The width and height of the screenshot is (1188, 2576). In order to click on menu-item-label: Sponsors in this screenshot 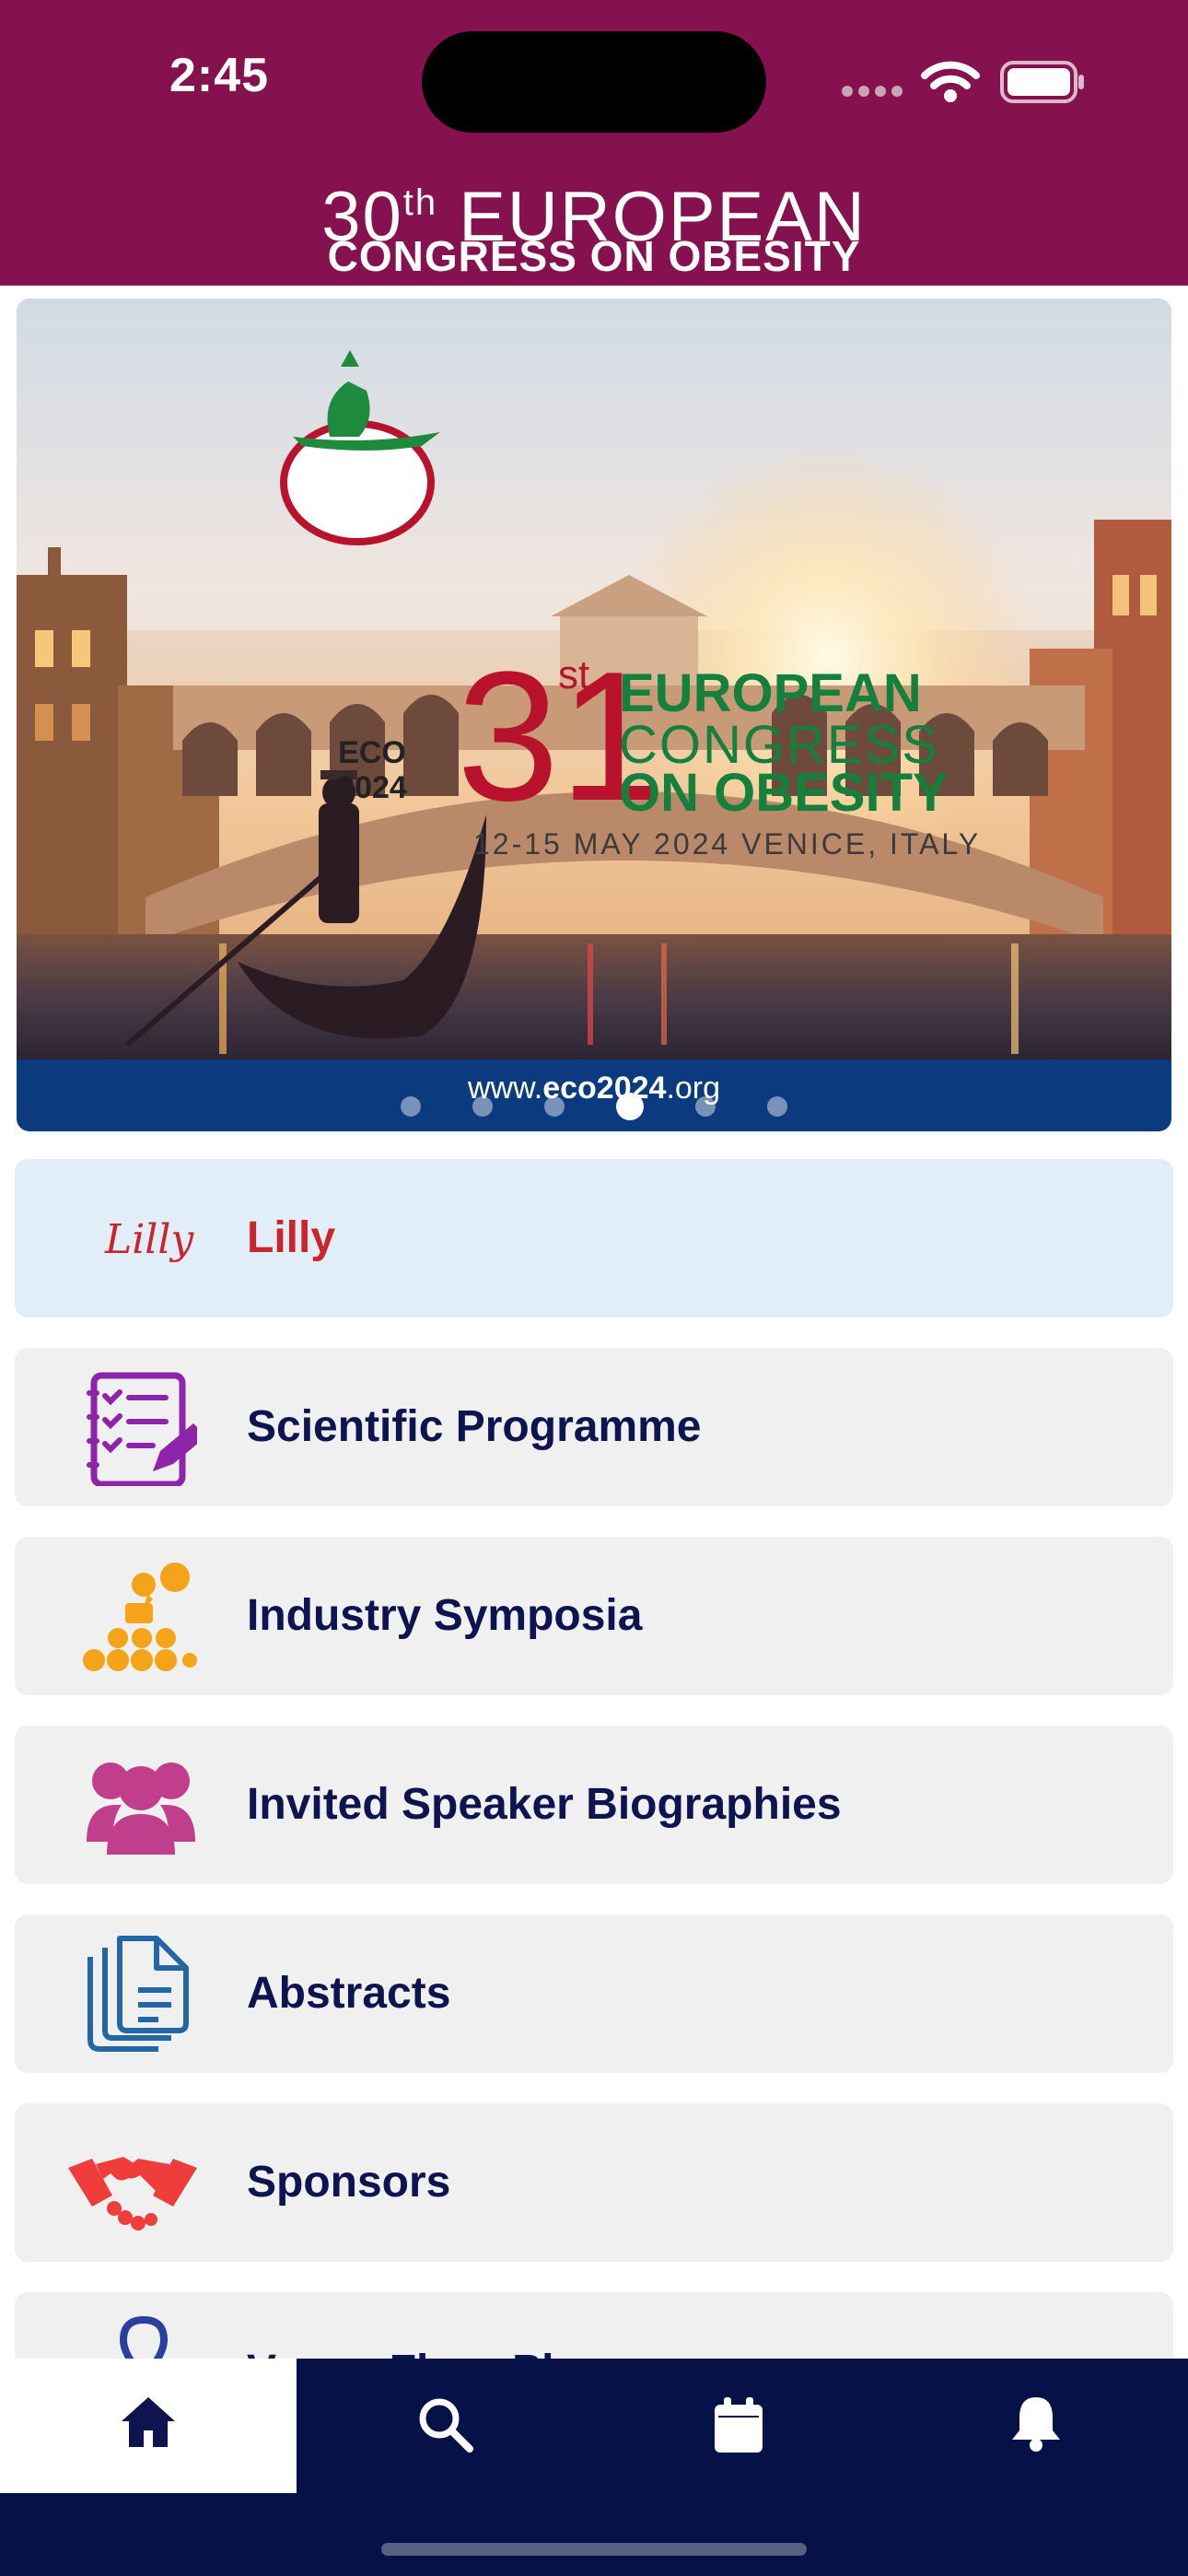, I will do `click(349, 2182)`.